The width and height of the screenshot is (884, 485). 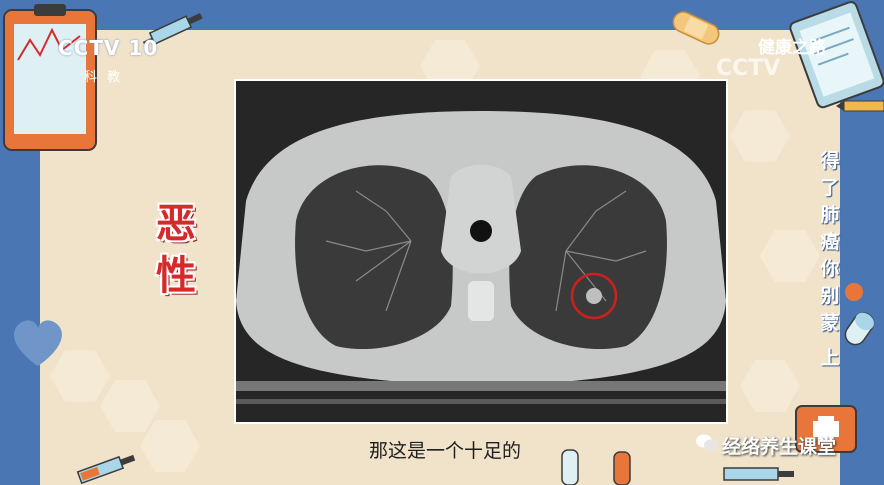 What do you see at coordinates (830, 269) in the screenshot?
I see `caption-char: 你` at bounding box center [830, 269].